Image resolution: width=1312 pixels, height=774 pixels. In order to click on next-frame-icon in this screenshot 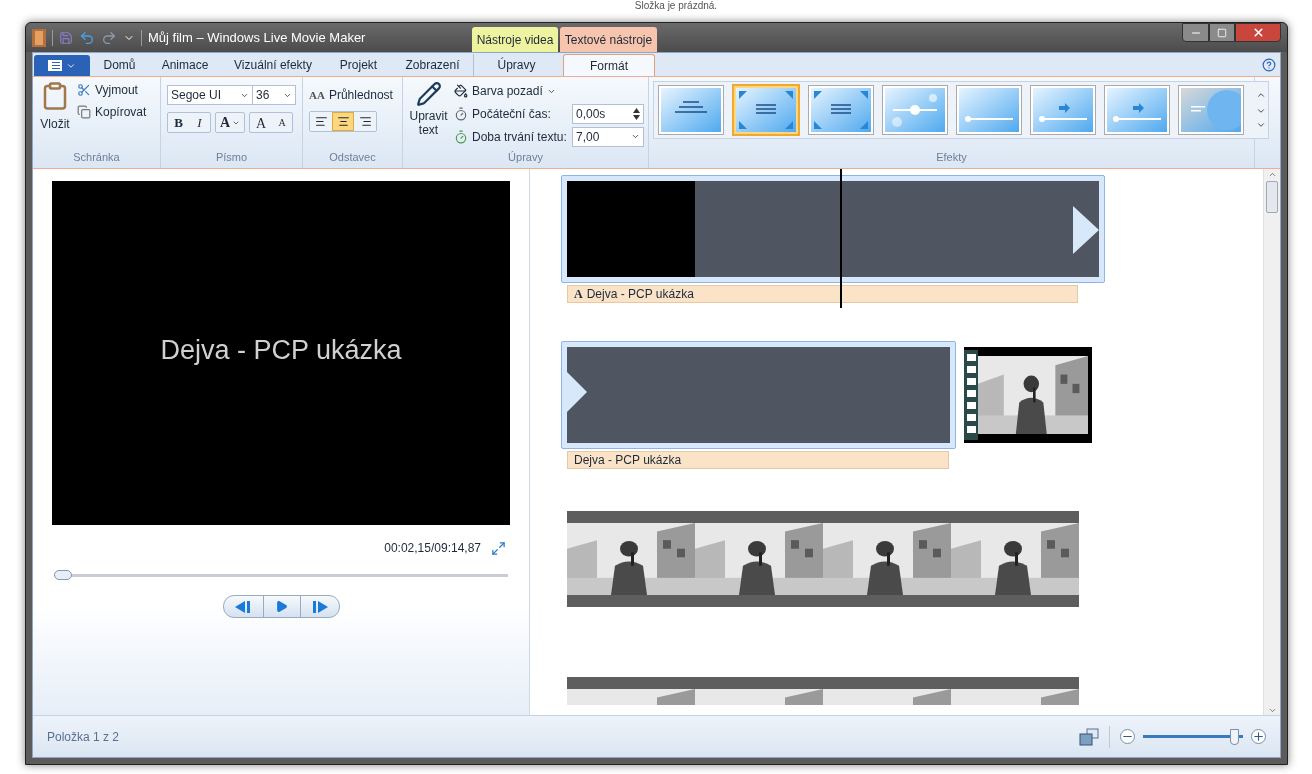, I will do `click(319, 606)`.